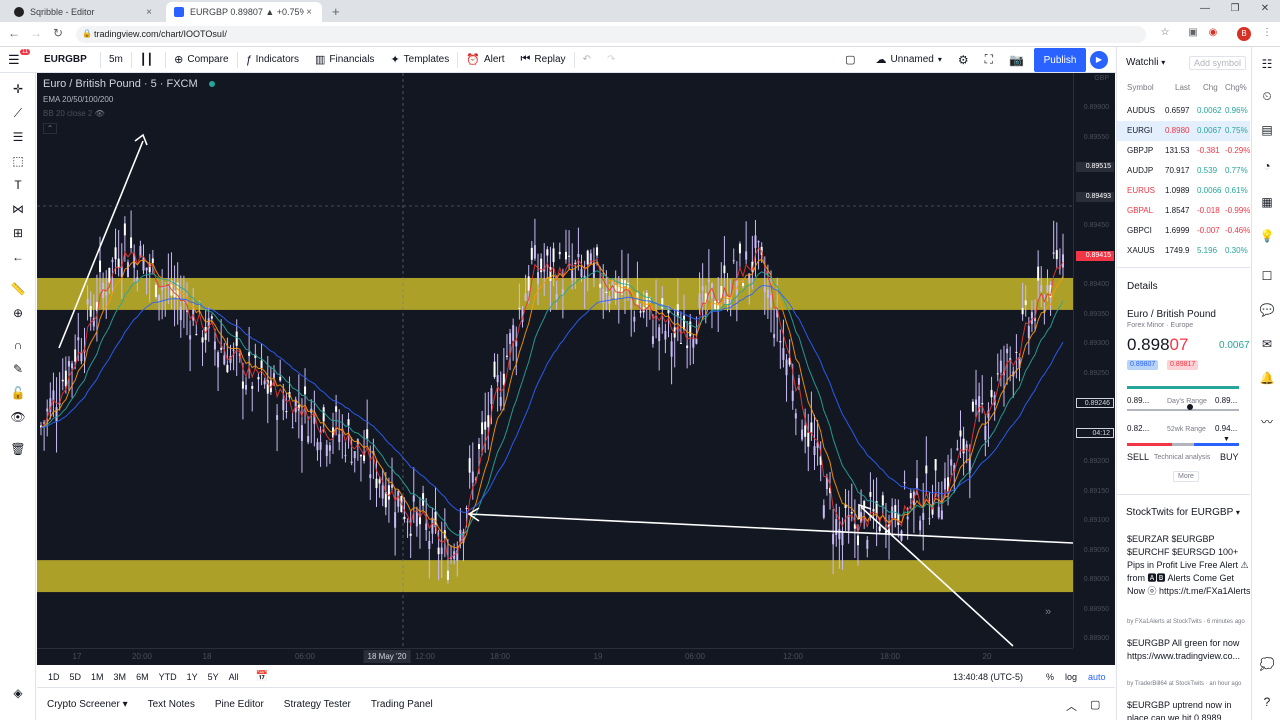  I want to click on publish-button: Publish, so click(1060, 60).